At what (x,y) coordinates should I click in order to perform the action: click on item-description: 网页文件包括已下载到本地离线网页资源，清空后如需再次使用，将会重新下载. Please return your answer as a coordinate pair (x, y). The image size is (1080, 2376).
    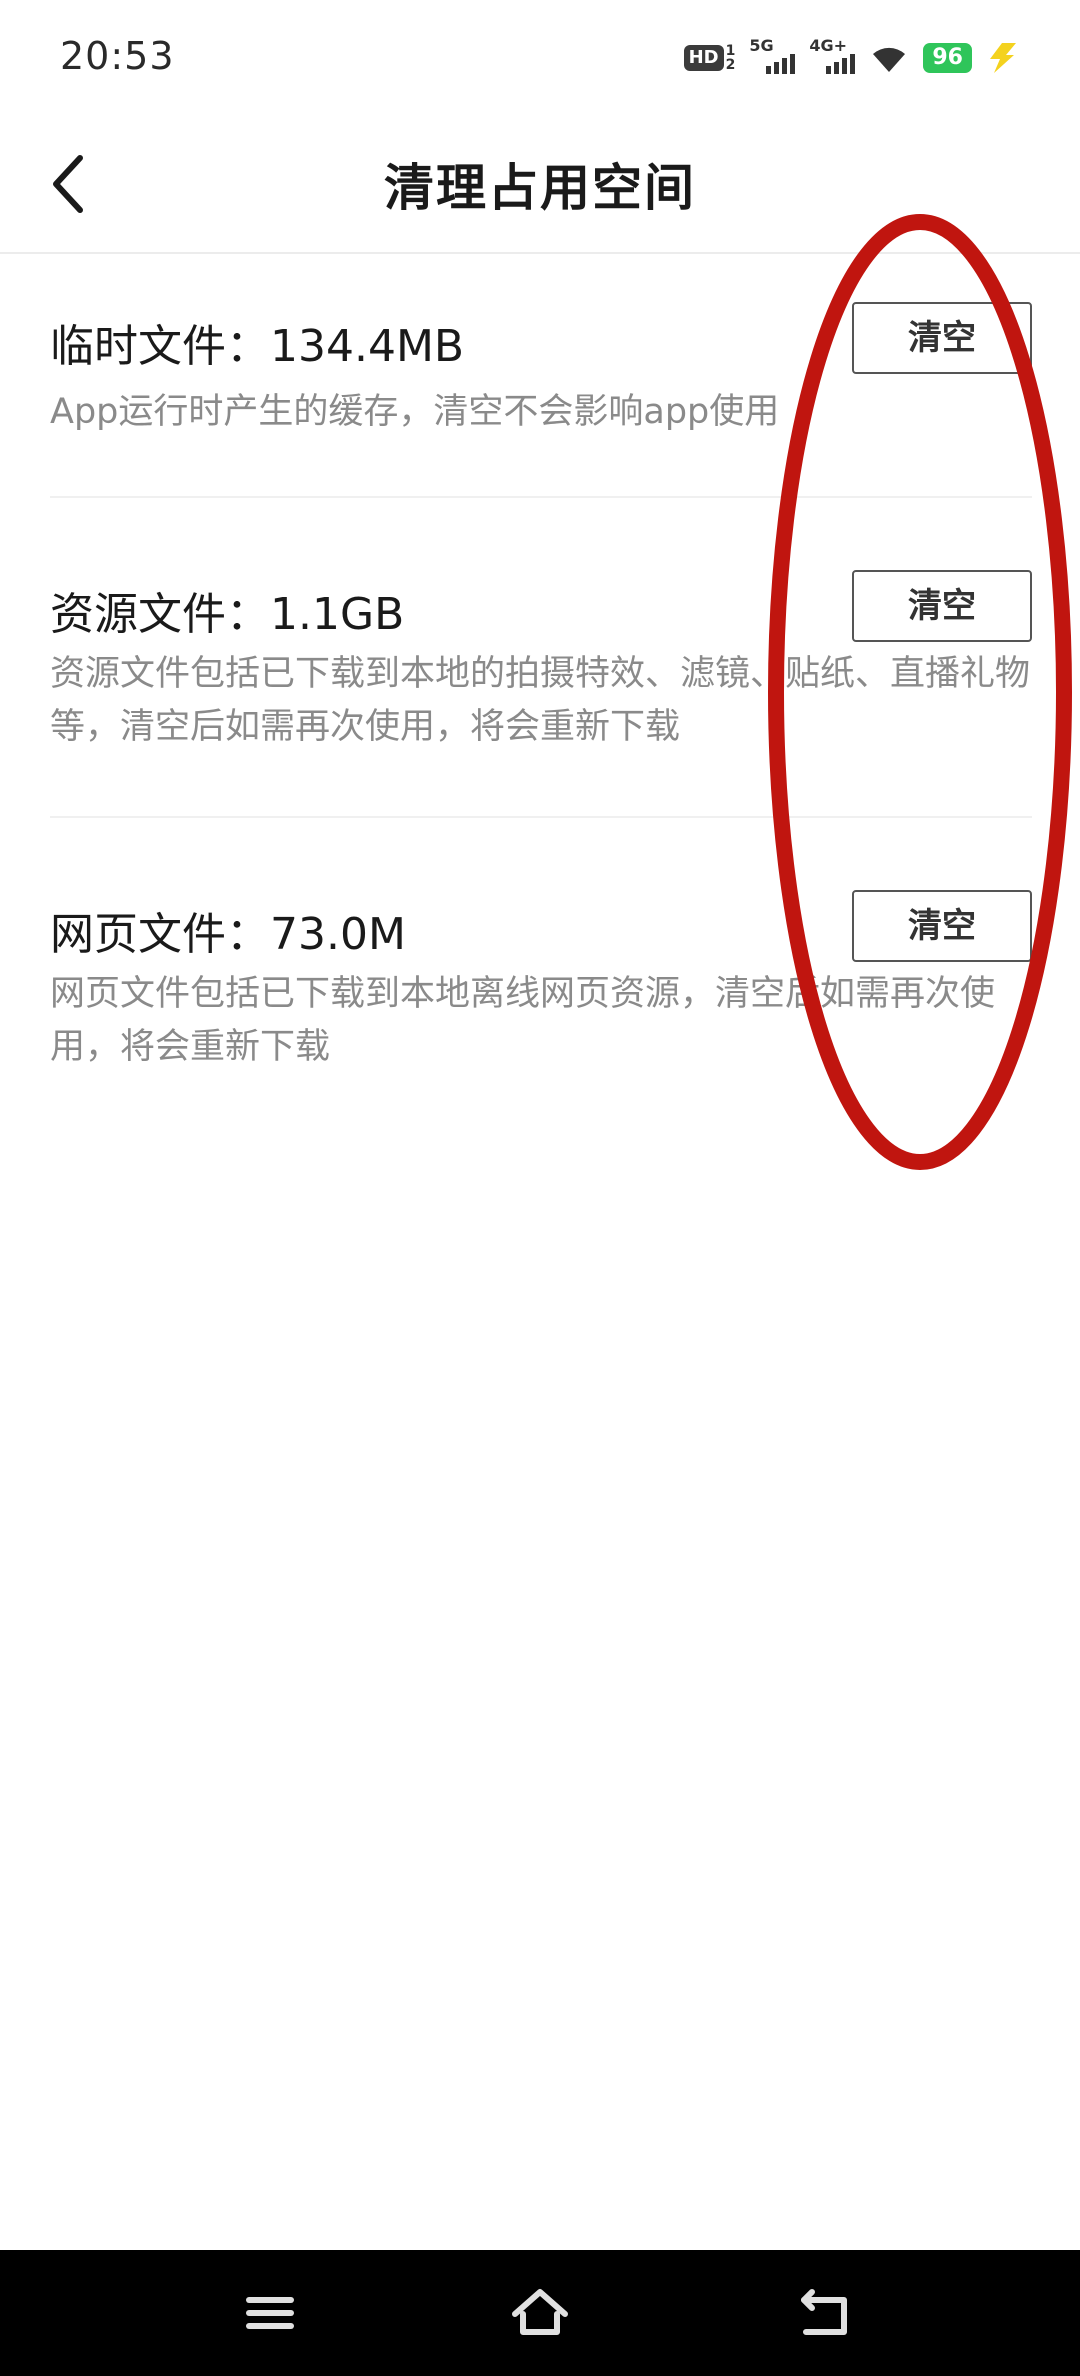
    Looking at the image, I should click on (523, 1020).